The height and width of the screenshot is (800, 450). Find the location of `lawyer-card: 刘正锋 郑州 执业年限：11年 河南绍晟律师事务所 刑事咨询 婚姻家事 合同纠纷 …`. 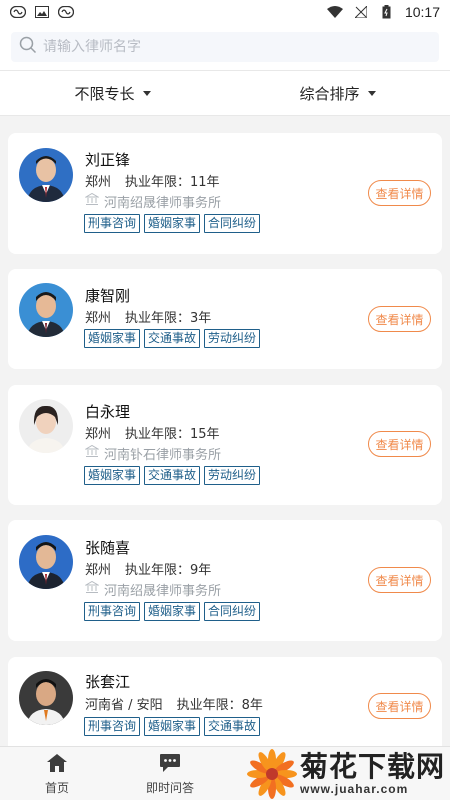

lawyer-card: 刘正锋 郑州 执业年限：11年 河南绍晟律师事务所 刑事咨询 婚姻家事 合同纠纷 … is located at coordinates (225, 193).